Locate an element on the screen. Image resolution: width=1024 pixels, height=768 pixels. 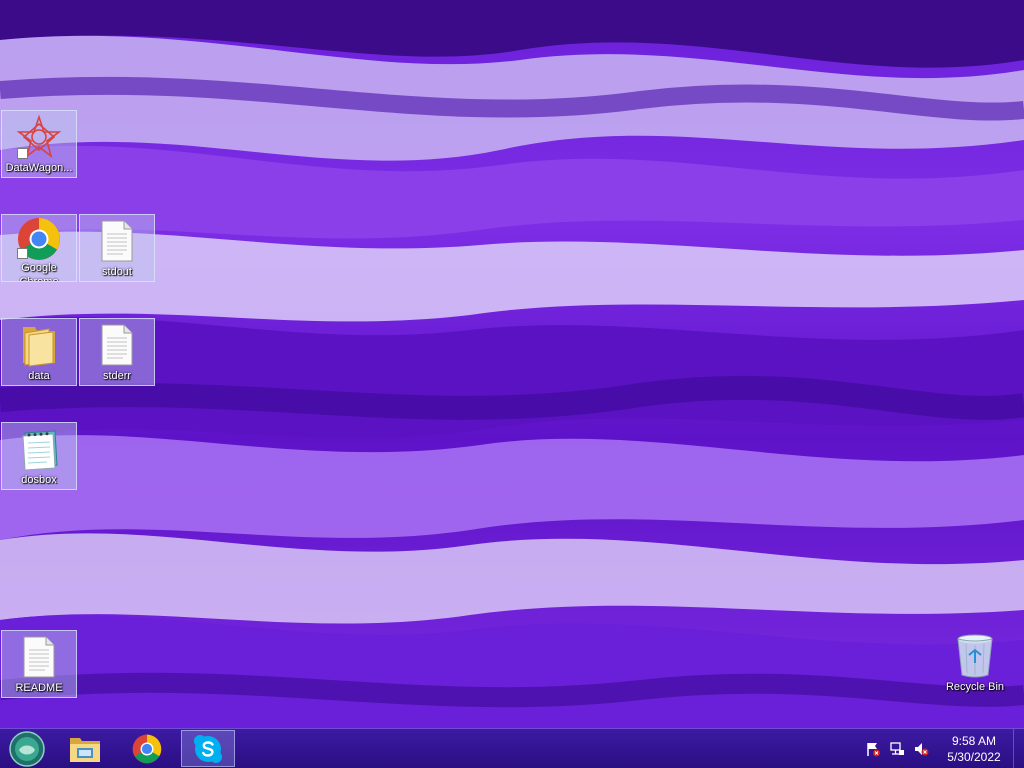
desktop-icon-stderr: stderr is located at coordinates (117, 352).